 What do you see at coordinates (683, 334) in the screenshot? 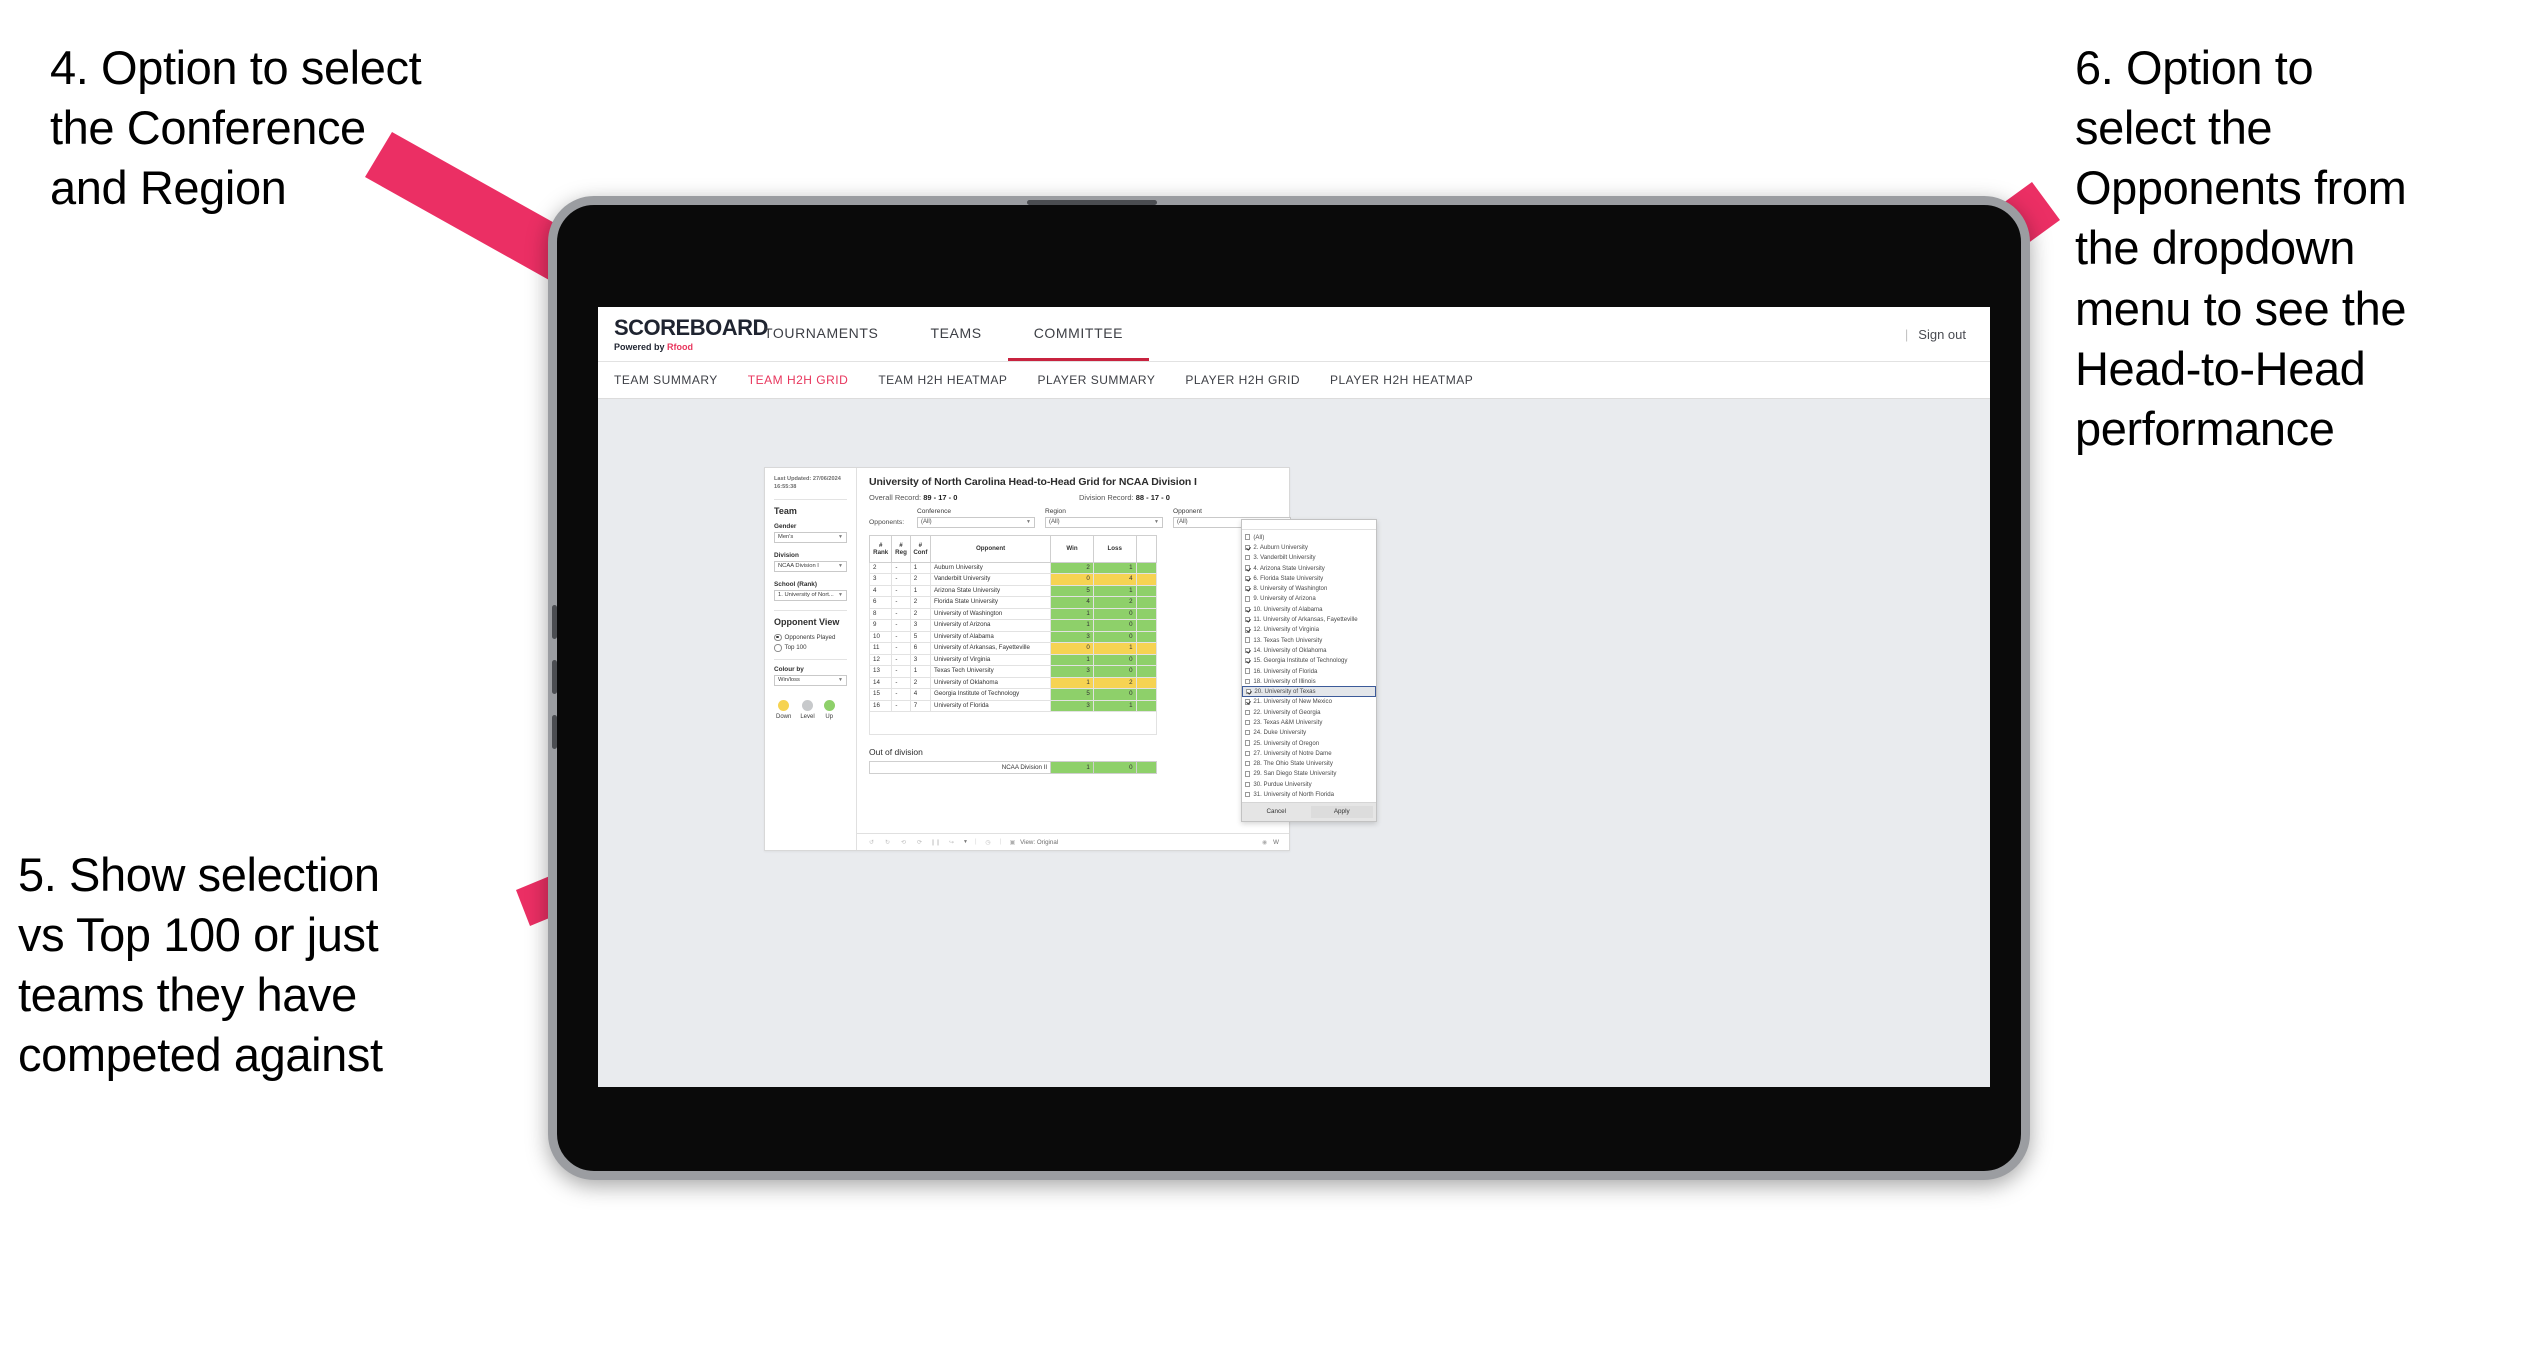
I see `app-logo: SCOREBOARD Powered by Rfood` at bounding box center [683, 334].